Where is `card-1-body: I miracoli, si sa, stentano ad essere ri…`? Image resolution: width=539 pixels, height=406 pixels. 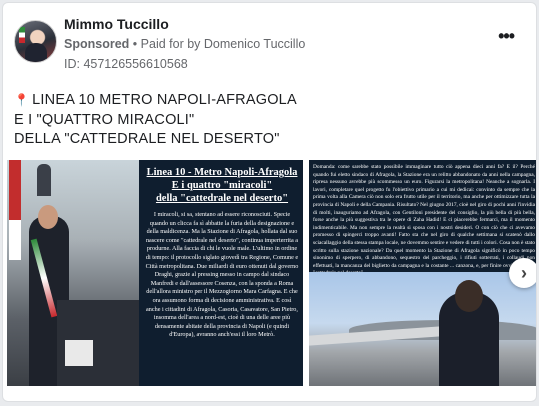 card-1-body: I miracoli, si sa, stentano ad essere ri… is located at coordinates (222, 275).